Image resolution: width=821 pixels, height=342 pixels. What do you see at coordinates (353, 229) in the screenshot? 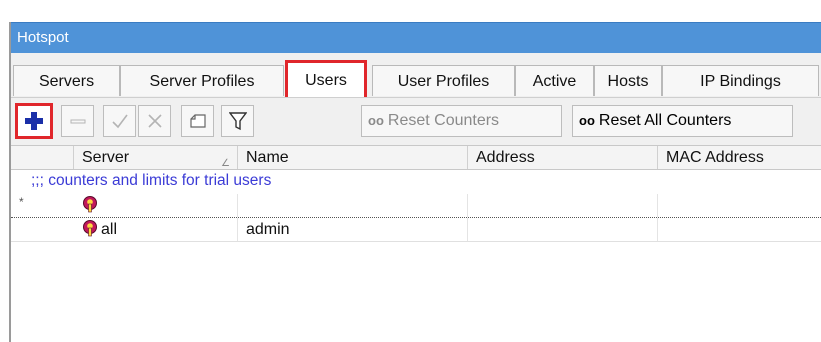
I see `cell-name: admin` at bounding box center [353, 229].